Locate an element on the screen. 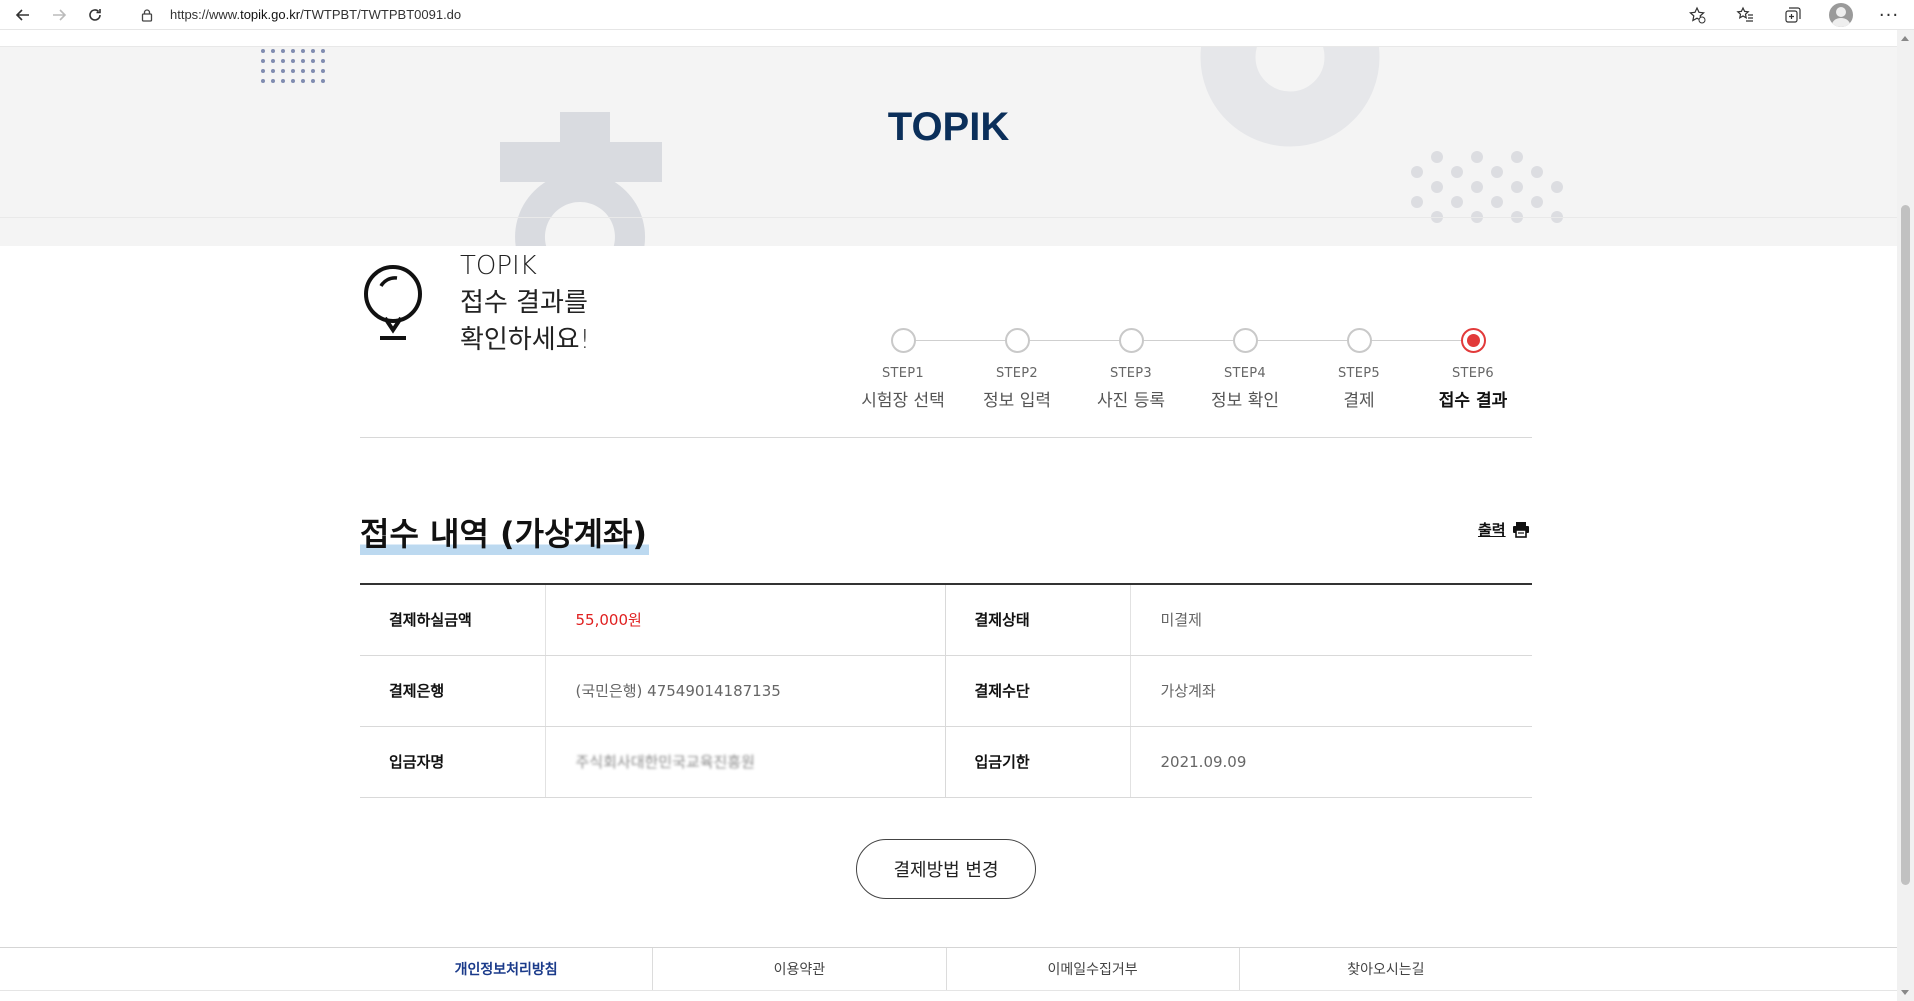 The width and height of the screenshot is (1914, 1001). cell-label: 결제하실금액 is located at coordinates (452, 620).